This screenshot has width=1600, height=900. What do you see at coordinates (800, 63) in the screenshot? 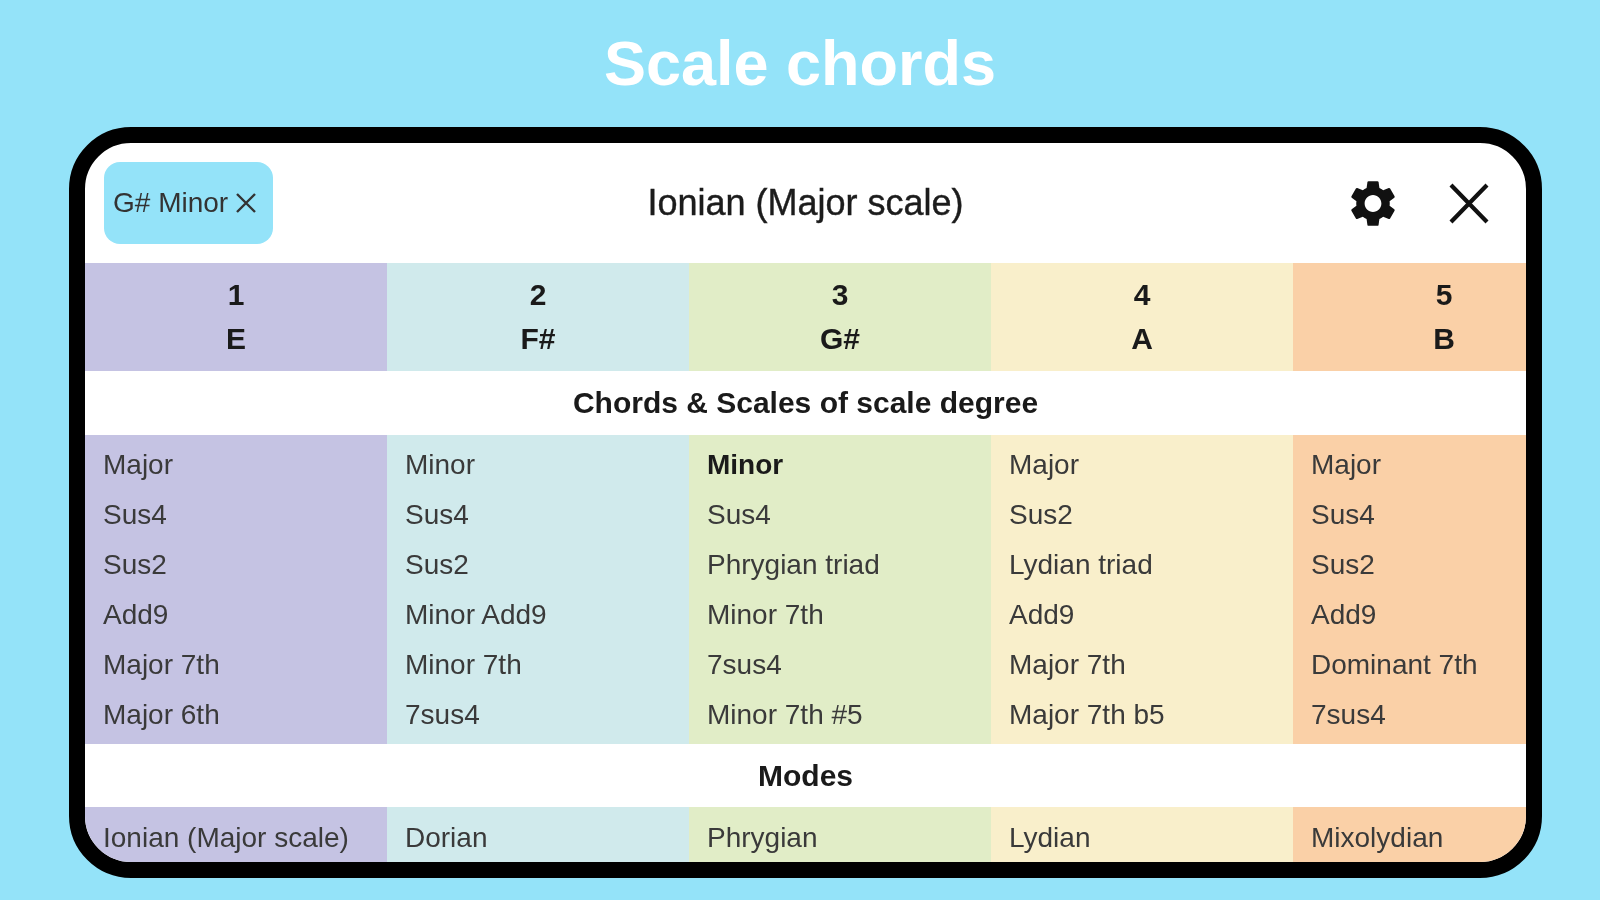
I see `headline: Scale chords` at bounding box center [800, 63].